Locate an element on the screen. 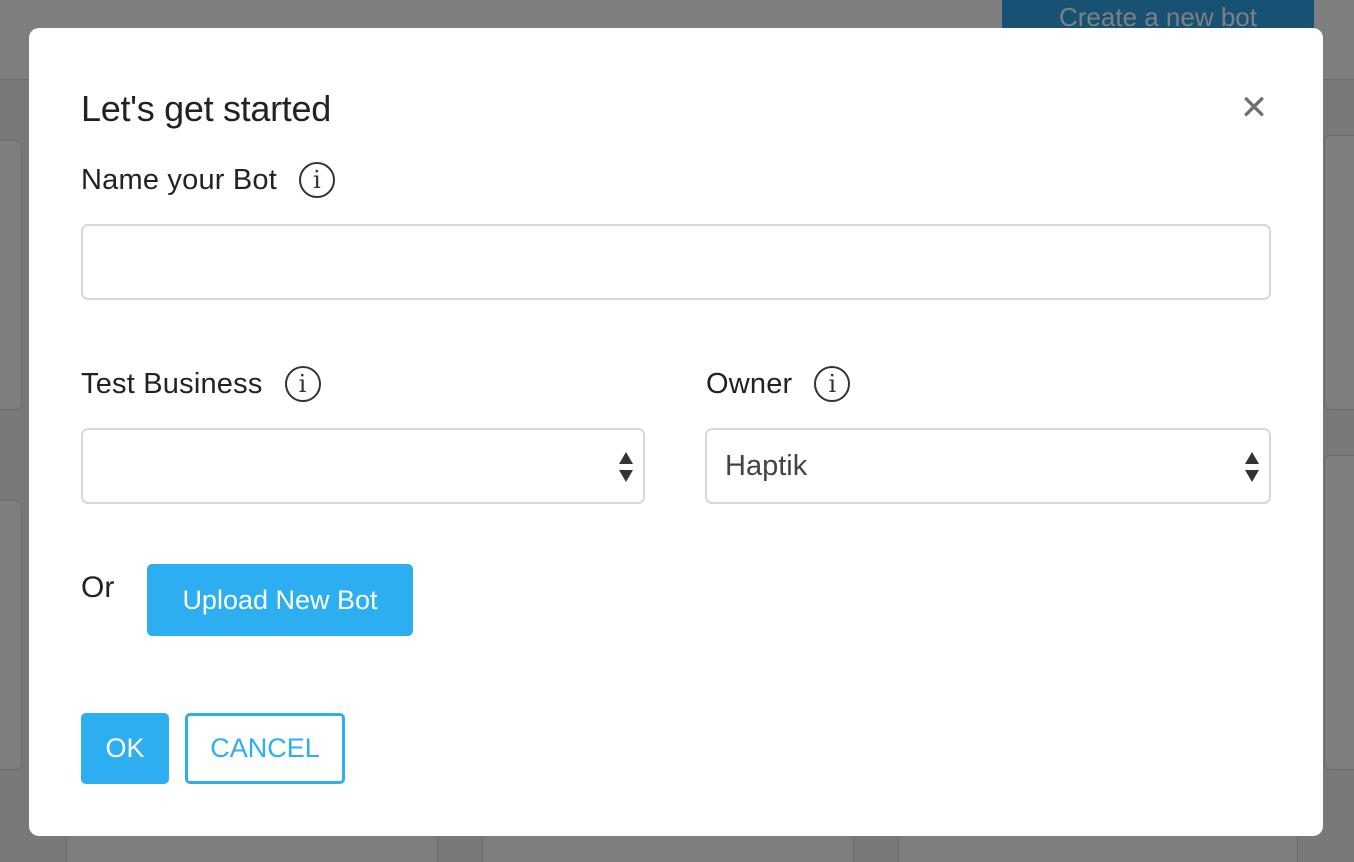 This screenshot has height=862, width=1354. owner-select: Haptik is located at coordinates (988, 466).